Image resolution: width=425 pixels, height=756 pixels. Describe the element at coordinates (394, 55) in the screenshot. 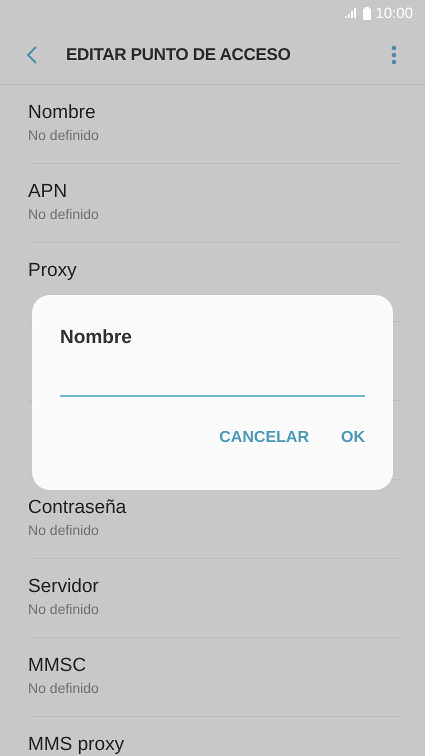

I see `more-options-icon` at that location.